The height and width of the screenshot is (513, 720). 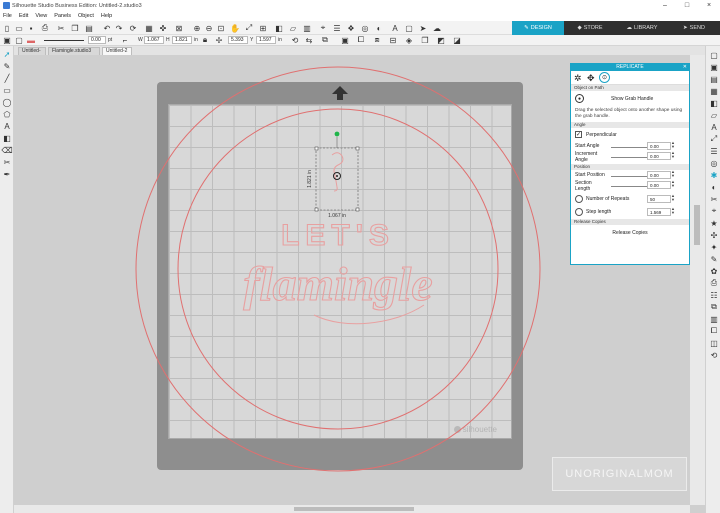 What do you see at coordinates (7, 54) in the screenshot?
I see `select-arrow-icon: ➚` at bounding box center [7, 54].